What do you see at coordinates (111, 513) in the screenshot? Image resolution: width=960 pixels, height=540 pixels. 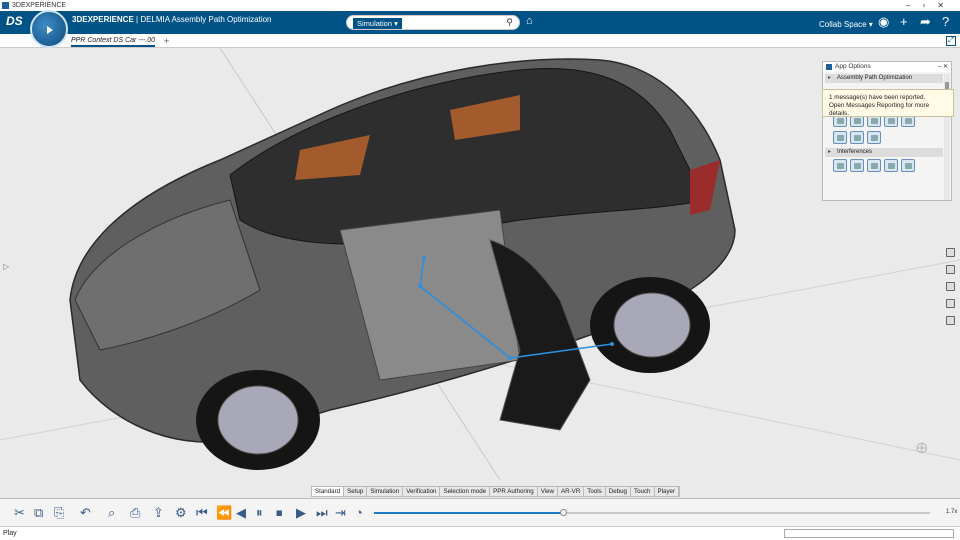 I see `zoom-icon: ⌕` at bounding box center [111, 513].